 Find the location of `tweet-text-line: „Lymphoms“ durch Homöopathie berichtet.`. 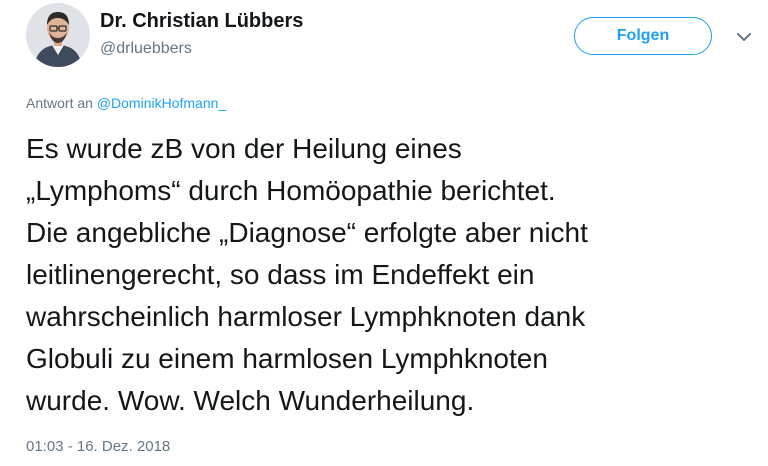

tweet-text-line: „Lymphoms“ durch Homöopathie berichtet. is located at coordinates (291, 190).